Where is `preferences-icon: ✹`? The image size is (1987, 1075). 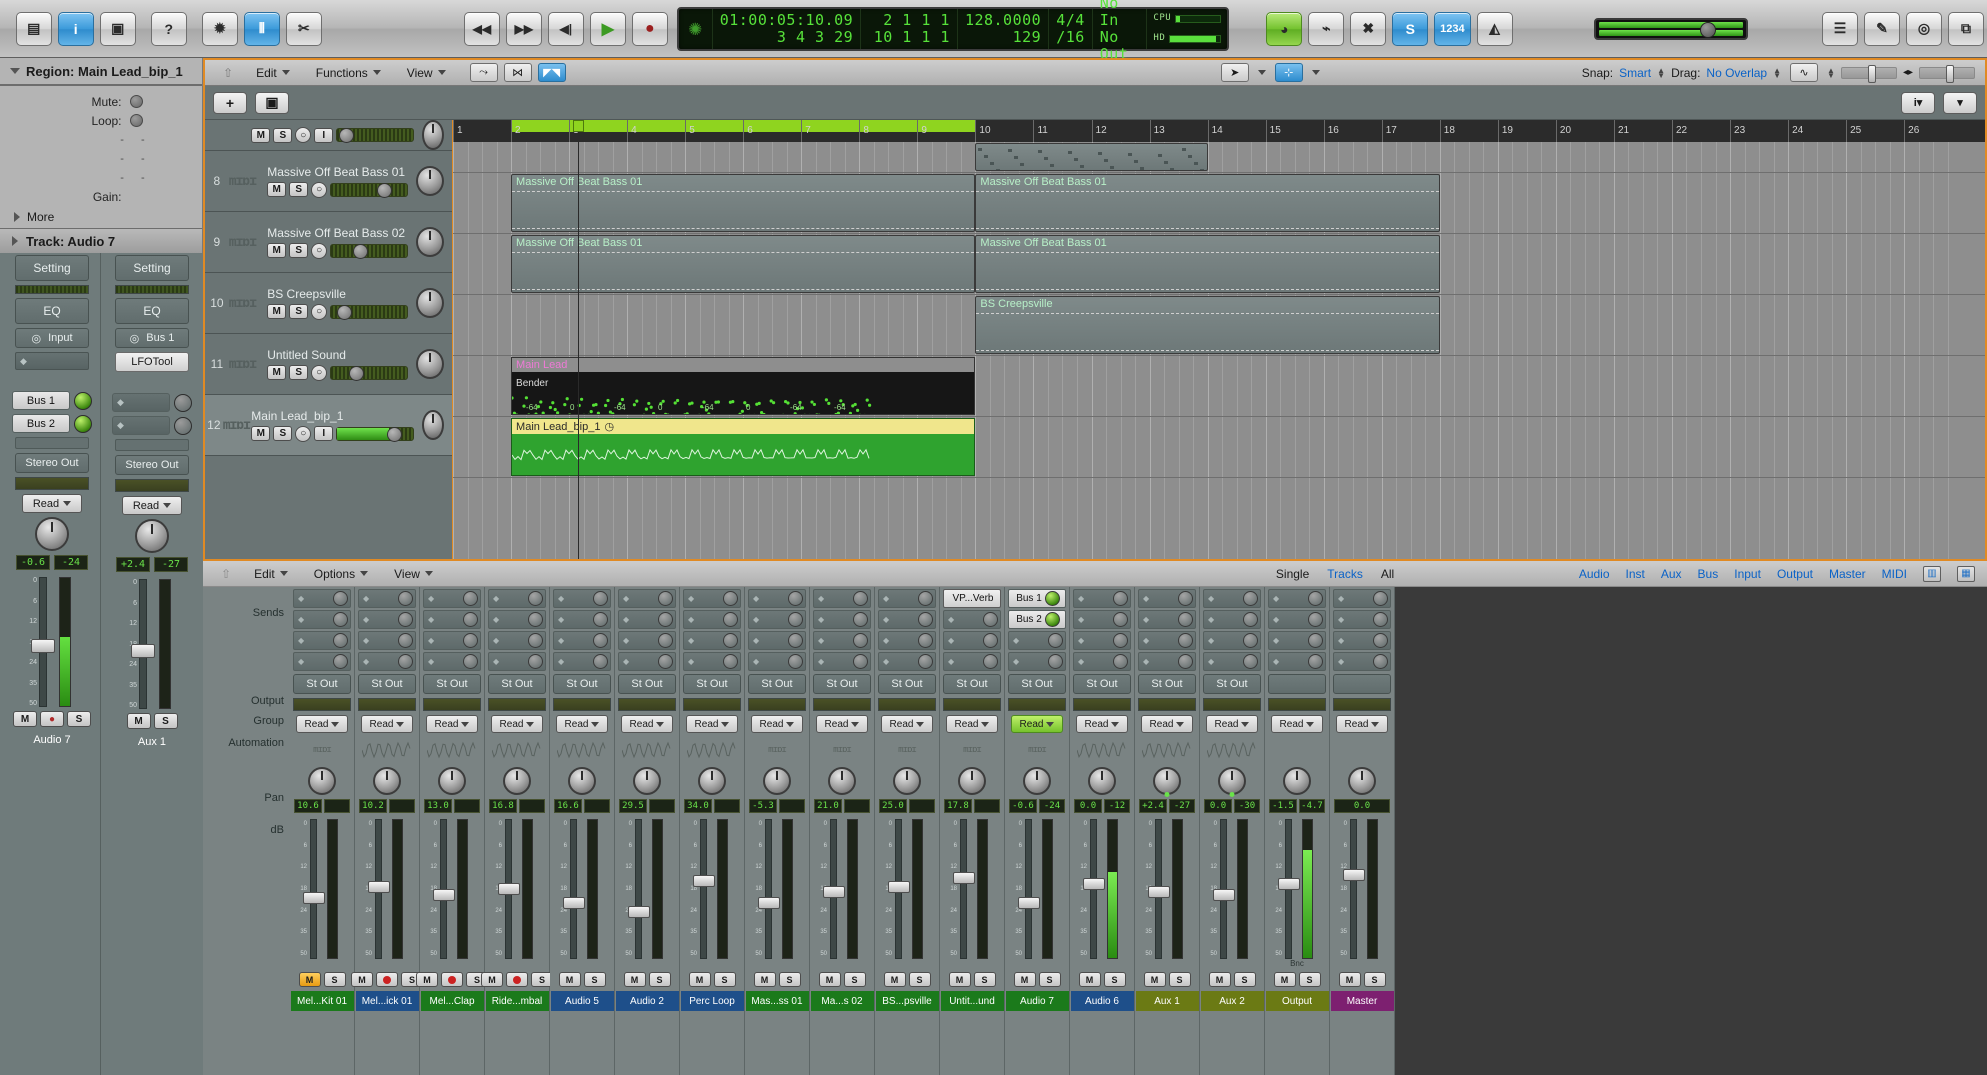 preferences-icon: ✹ is located at coordinates (219, 28).